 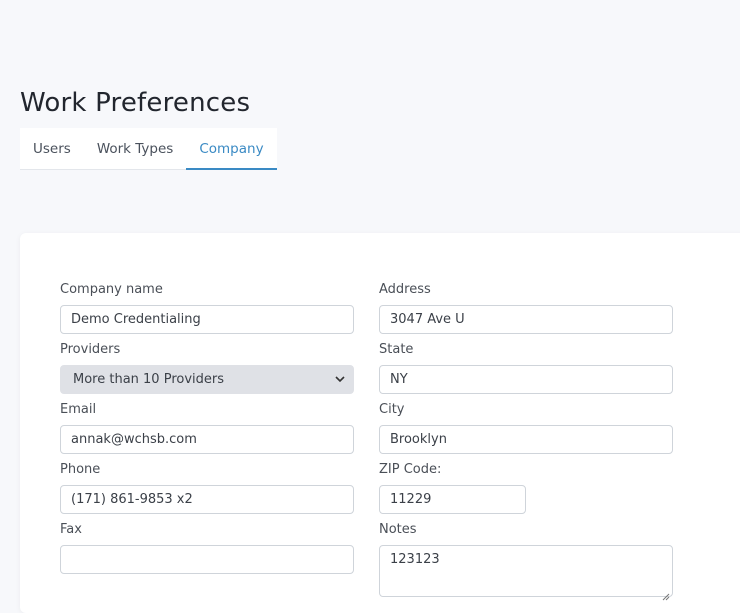 I want to click on email-field: Email, so click(x=207, y=428).